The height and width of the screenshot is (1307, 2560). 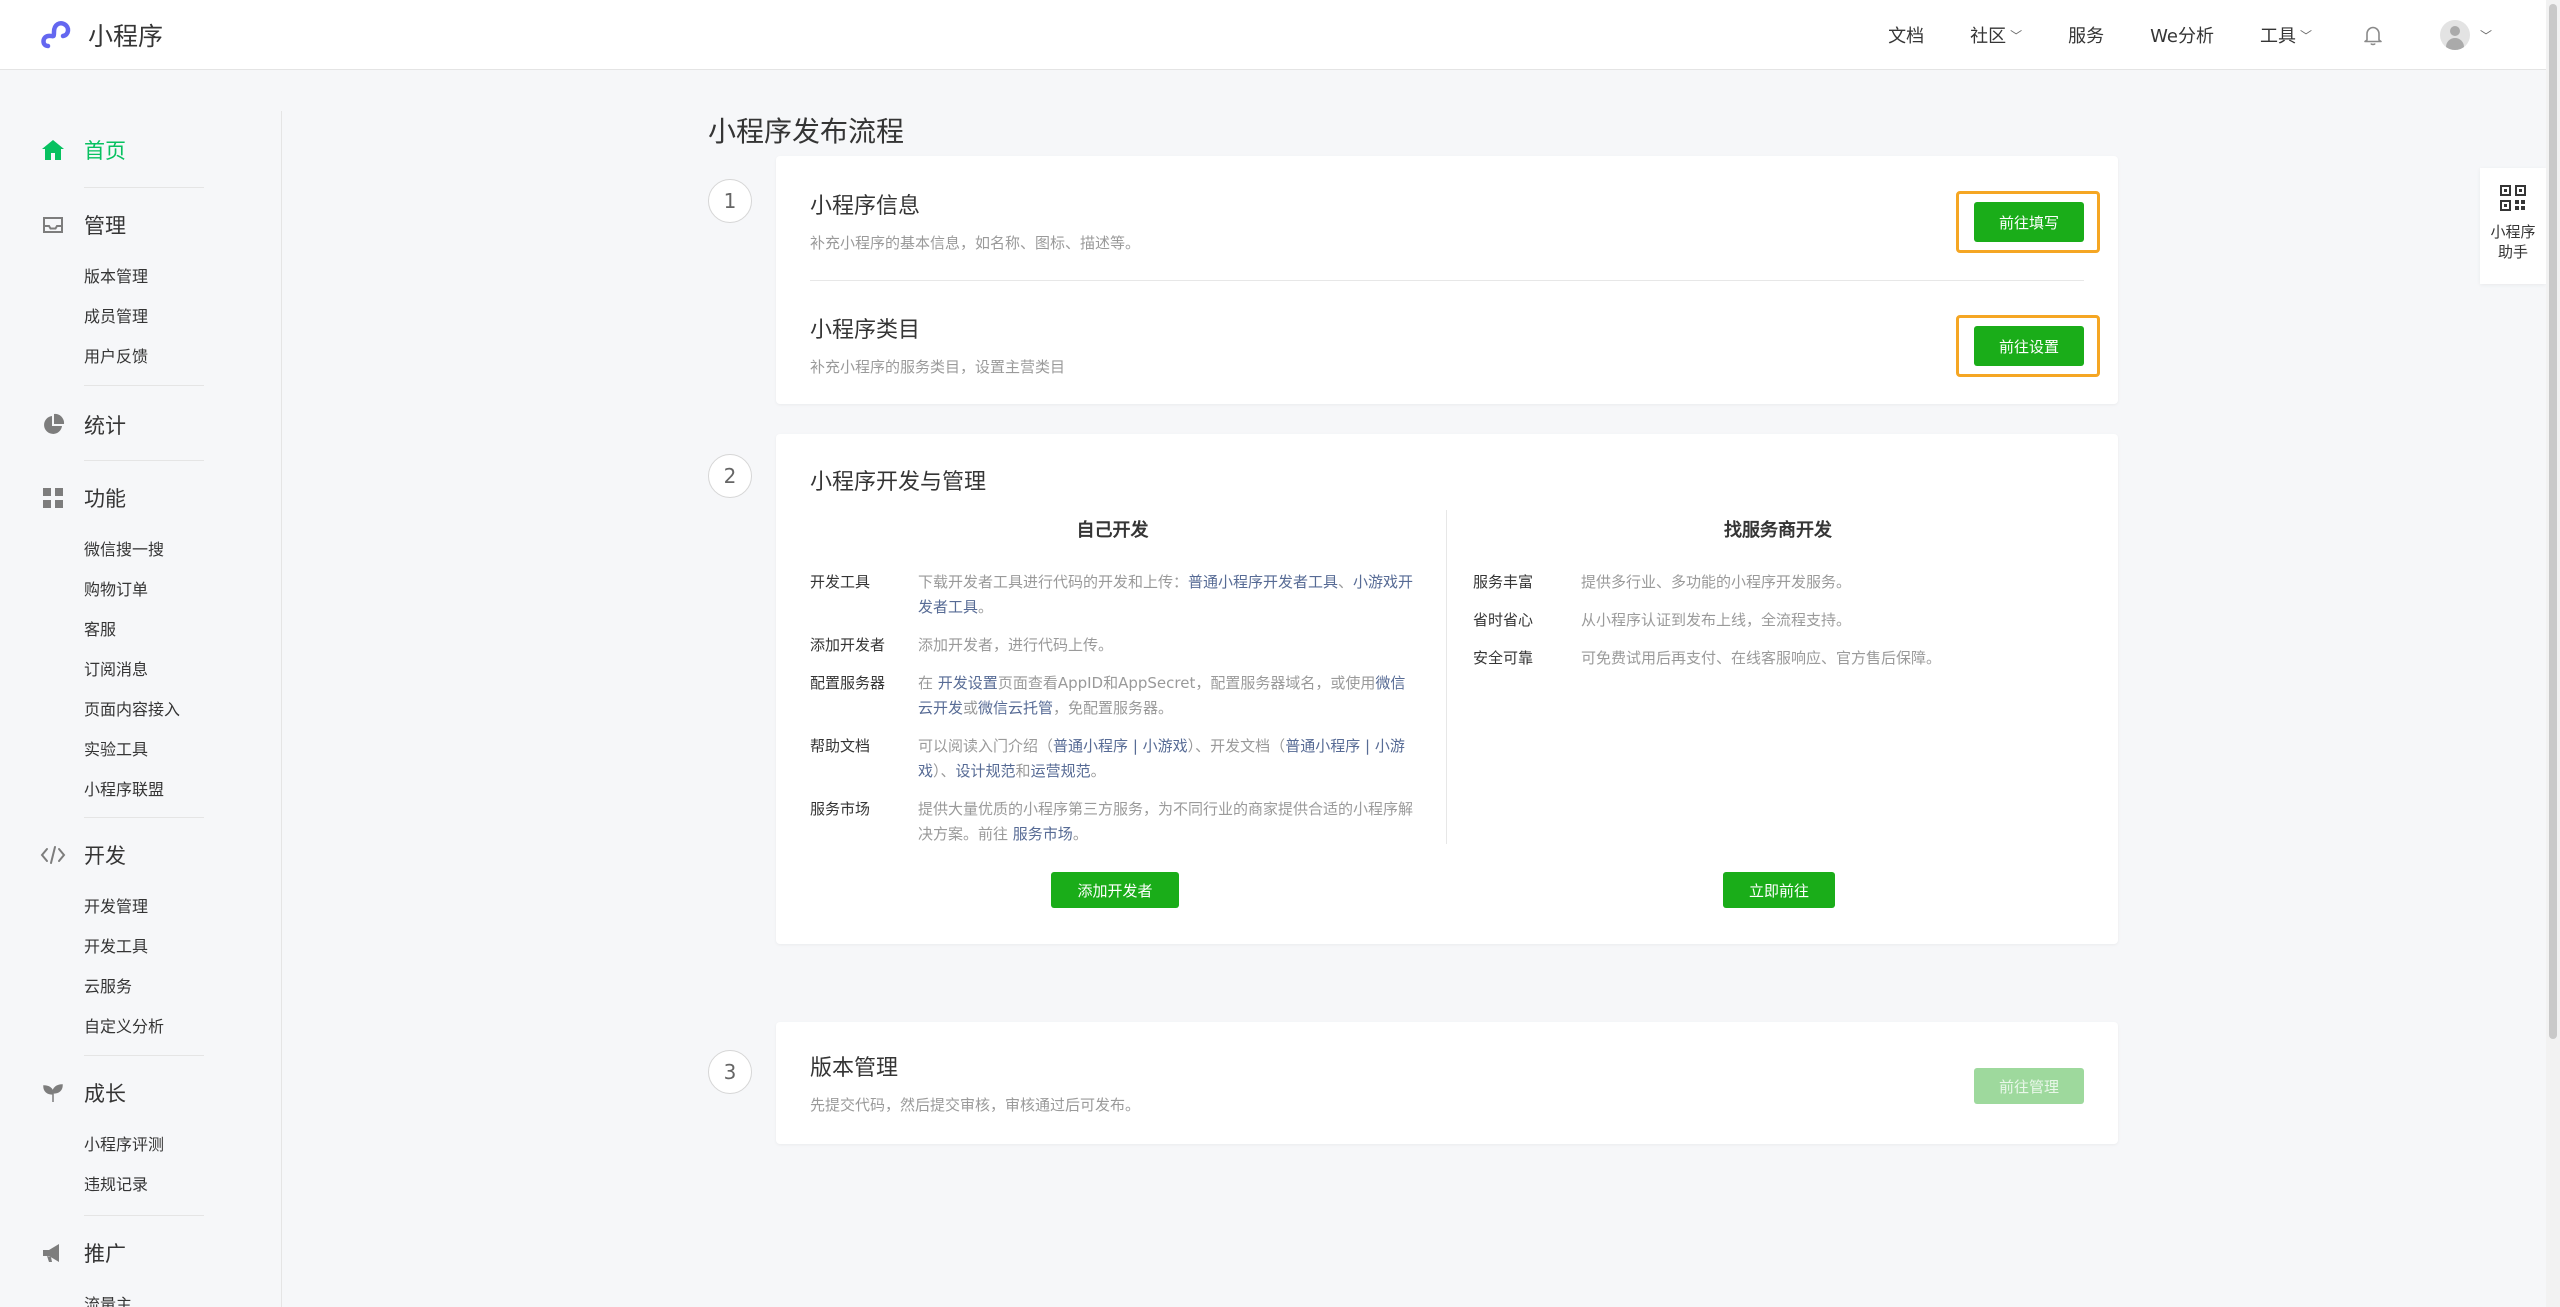 I want to click on sidebar-item-page-content: 页面内容接入, so click(x=161, y=710).